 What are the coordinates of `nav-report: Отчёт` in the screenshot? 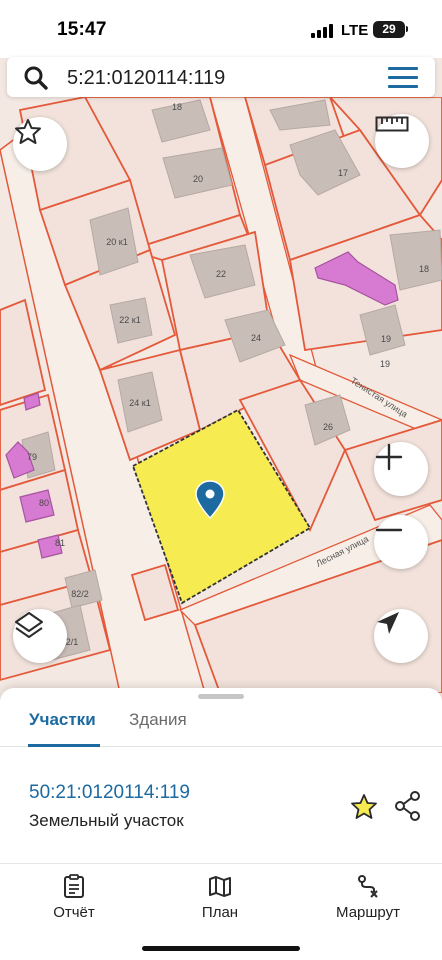 It's located at (74, 897).